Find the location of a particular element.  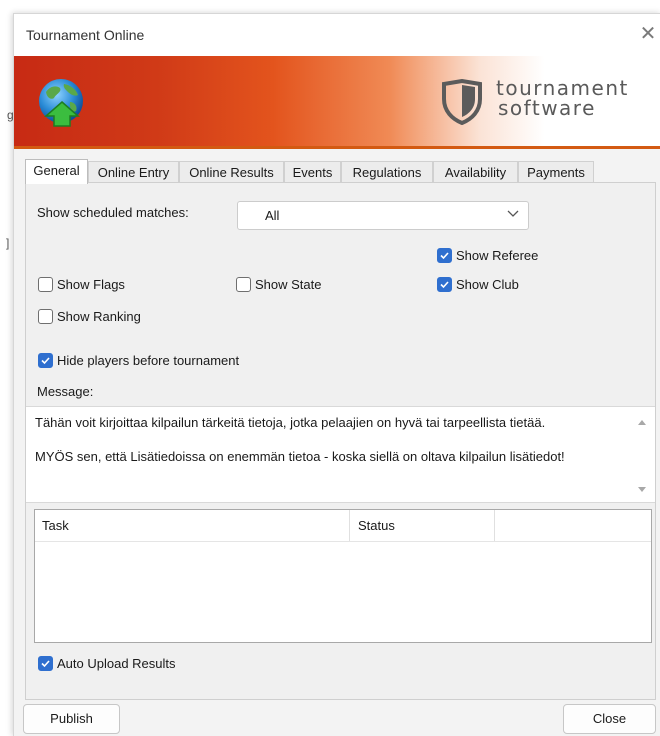

scheduled-matches-label: Show scheduled matches: is located at coordinates (113, 212).